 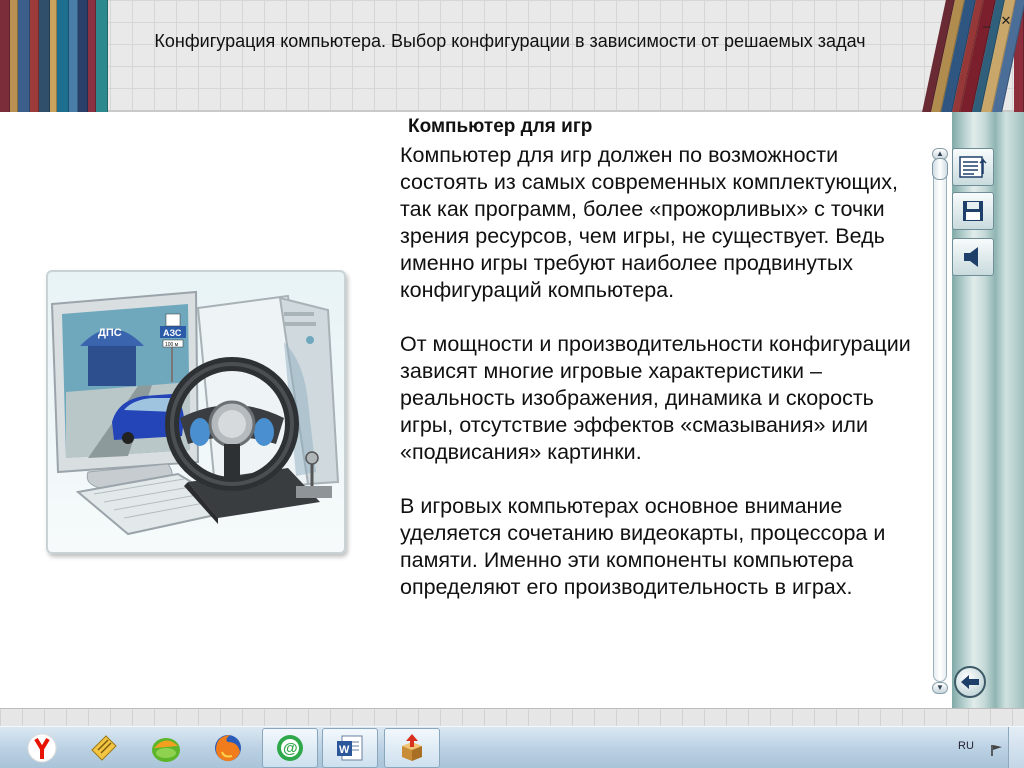 I want to click on language-indicator: RU, so click(x=966, y=746).